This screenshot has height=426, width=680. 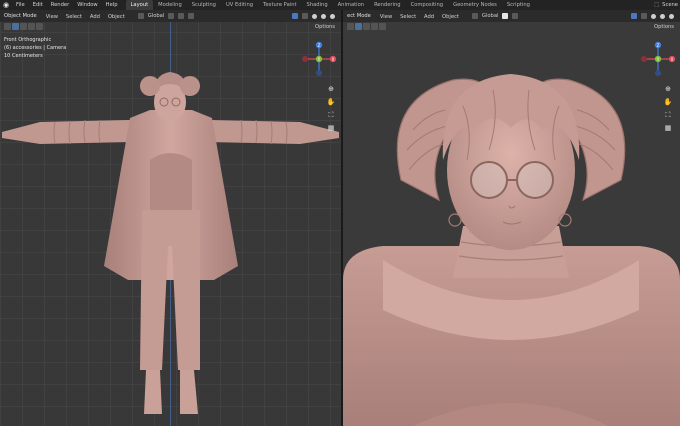 I want to click on tab-shading: Shading, so click(x=317, y=5).